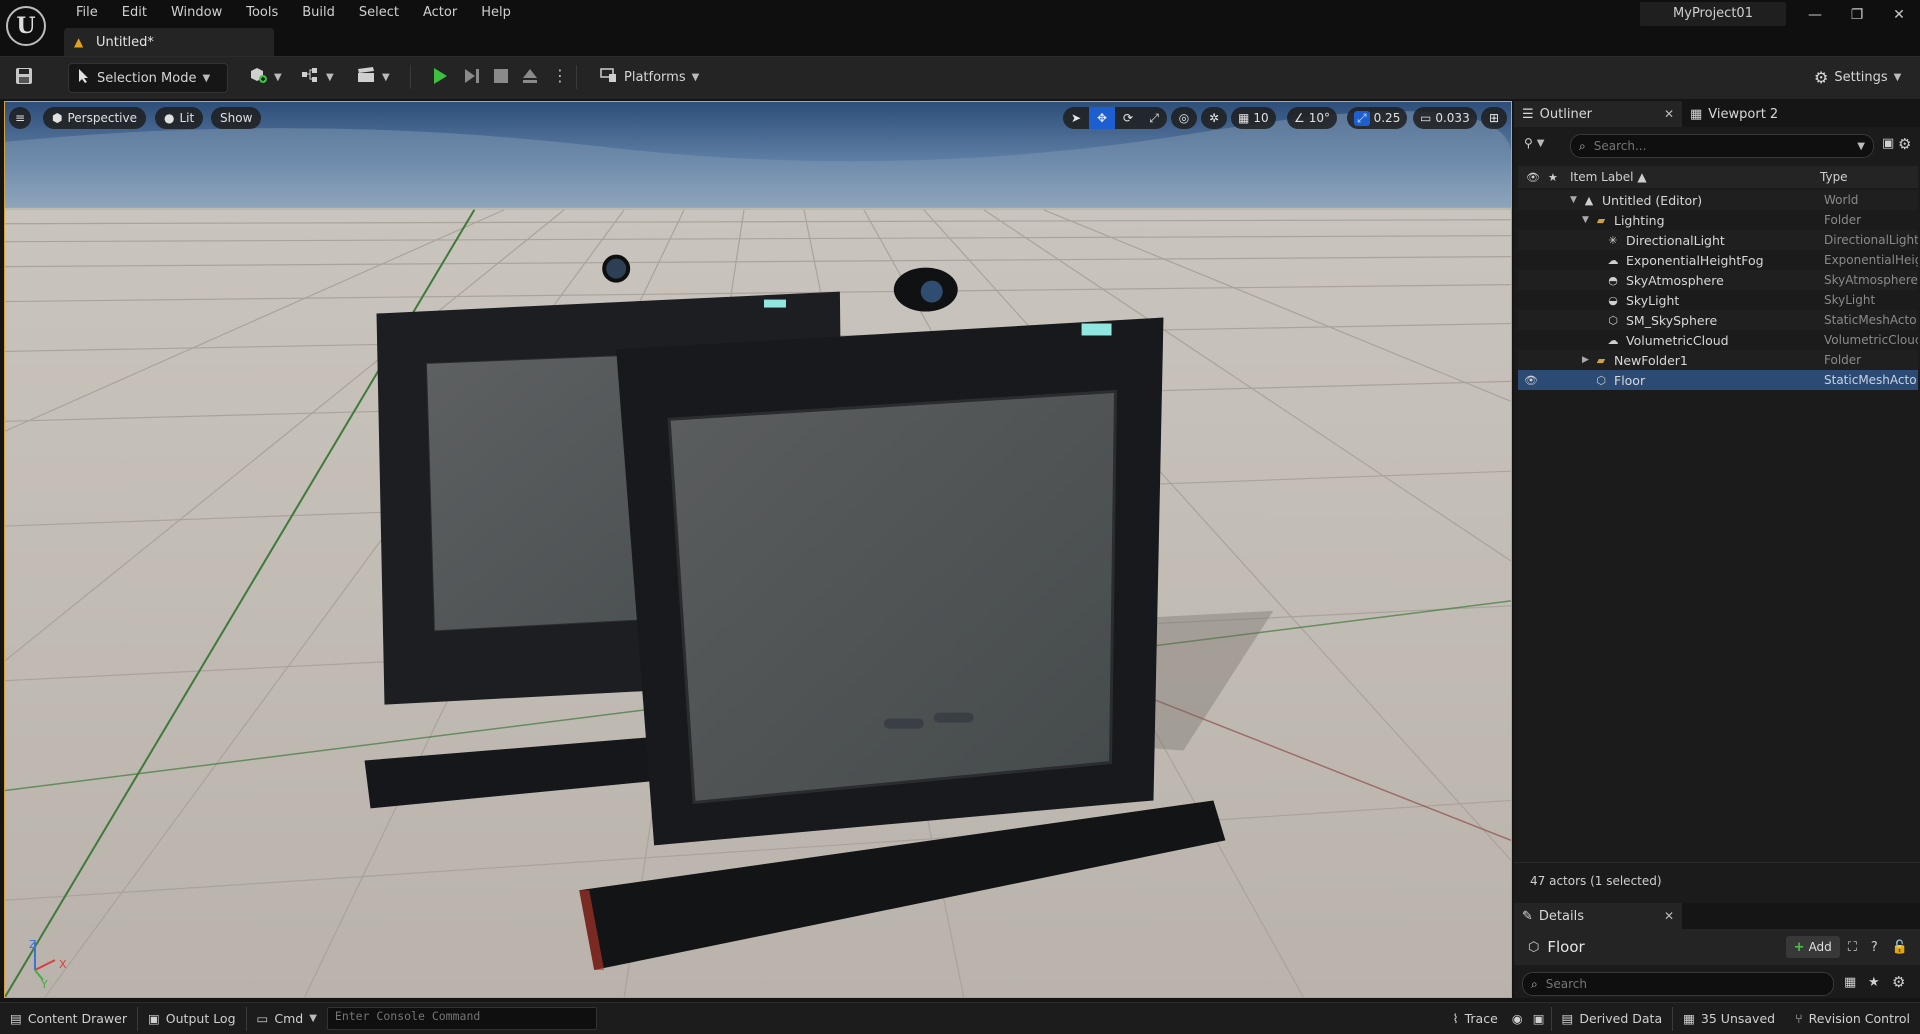  What do you see at coordinates (179, 118) in the screenshot?
I see `lit-button: ● Lit` at bounding box center [179, 118].